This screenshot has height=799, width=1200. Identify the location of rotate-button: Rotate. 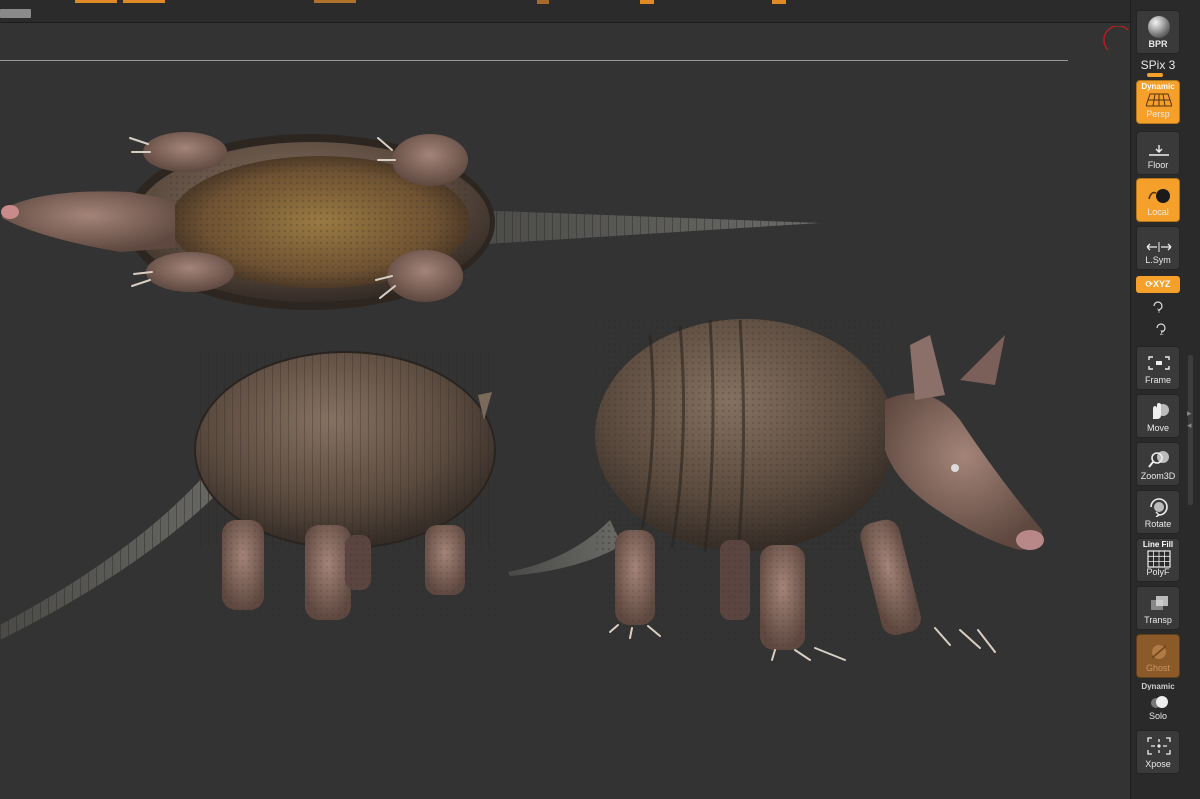
(1158, 512).